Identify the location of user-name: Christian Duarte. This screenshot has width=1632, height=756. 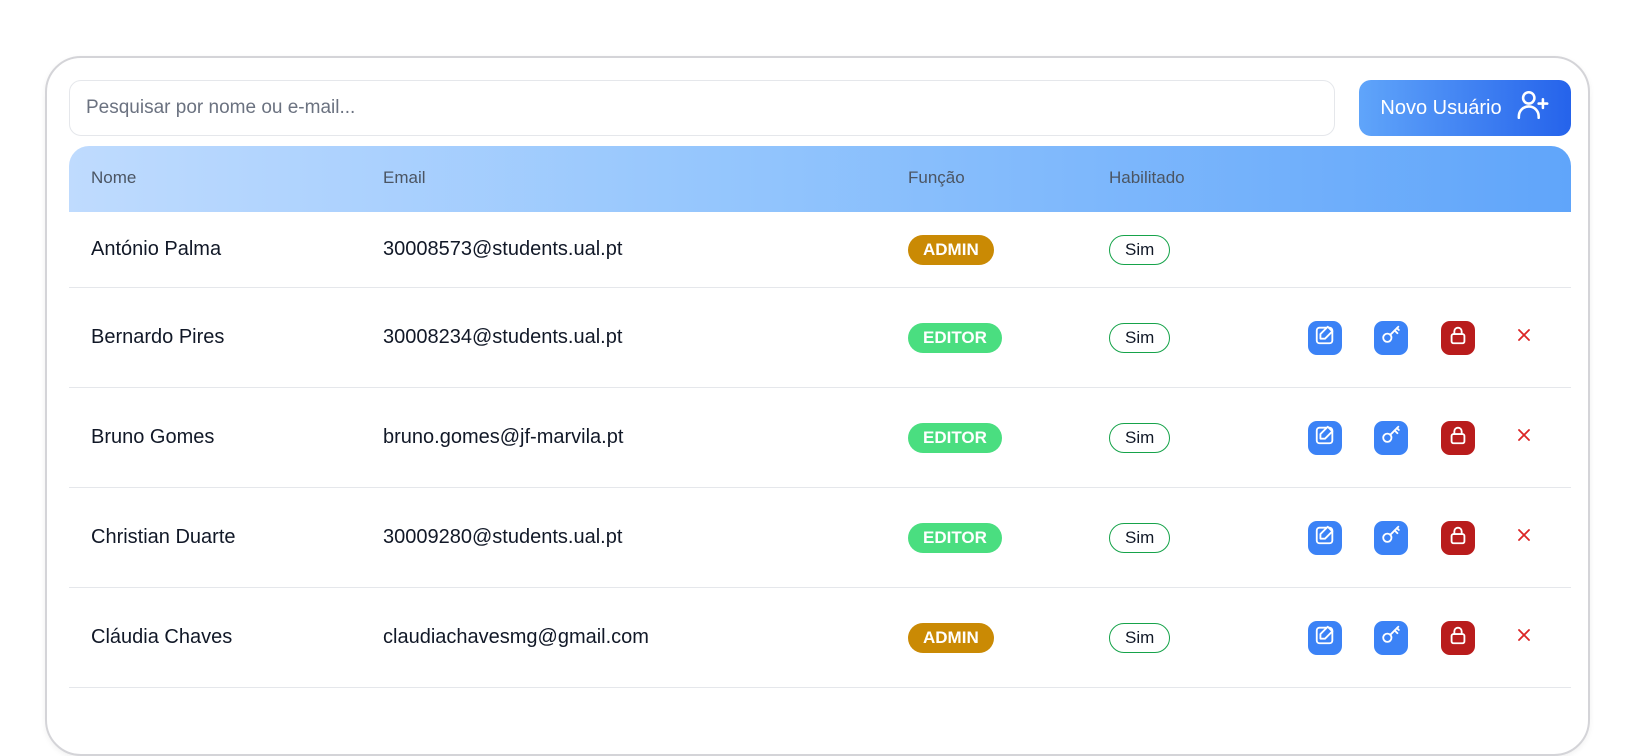
(163, 537).